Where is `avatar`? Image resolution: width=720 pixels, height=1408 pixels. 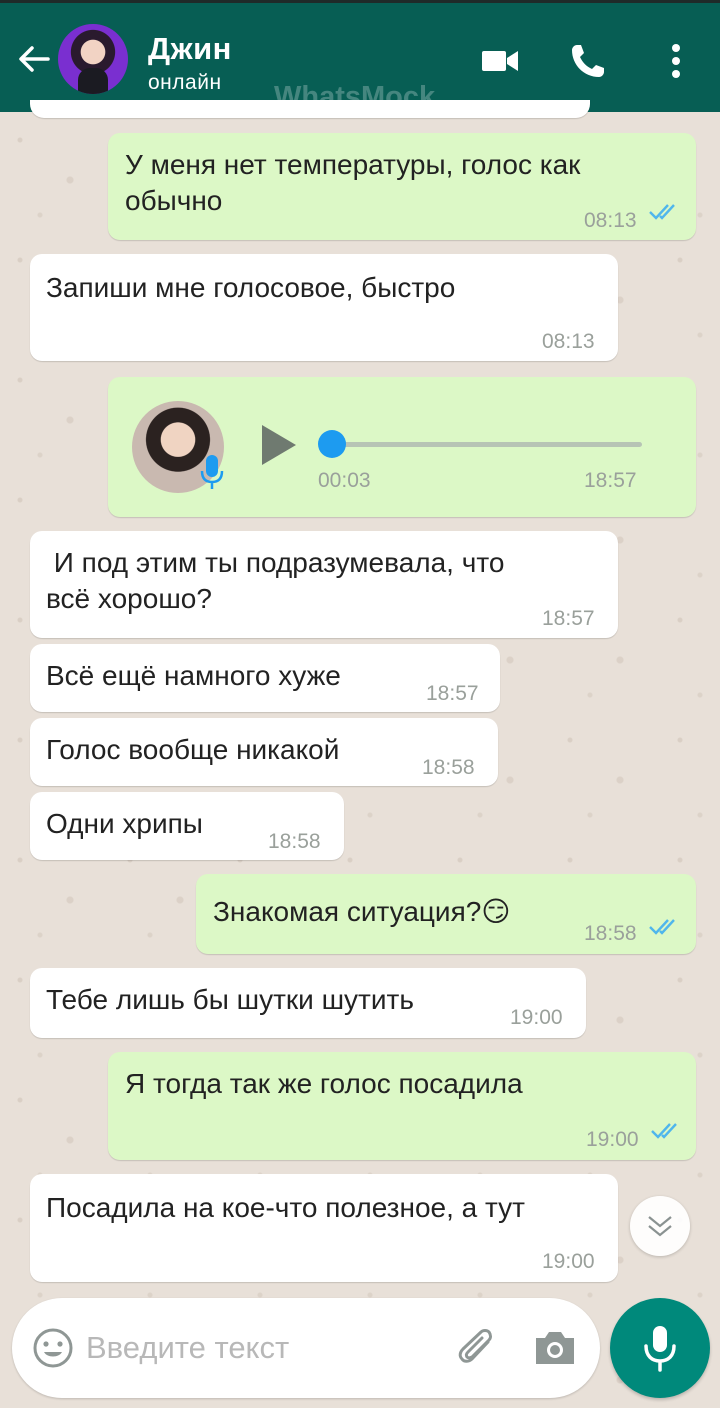 avatar is located at coordinates (93, 59).